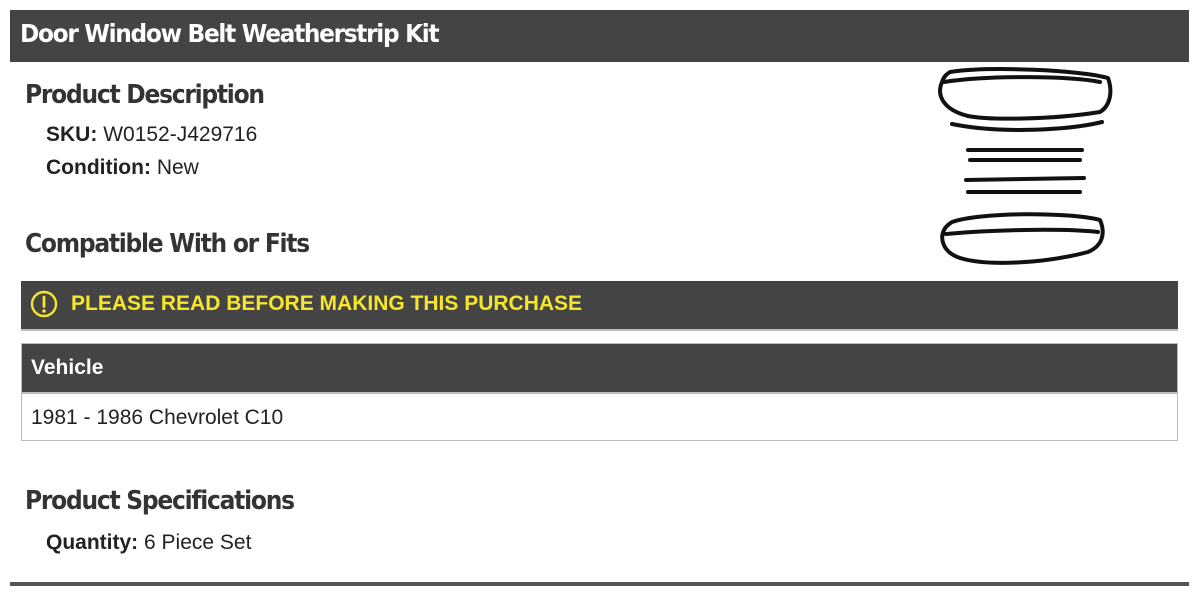 This screenshot has width=1200, height=598. What do you see at coordinates (157, 417) in the screenshot?
I see `table-row: 1981 - 1986 Chevrolet C10` at bounding box center [157, 417].